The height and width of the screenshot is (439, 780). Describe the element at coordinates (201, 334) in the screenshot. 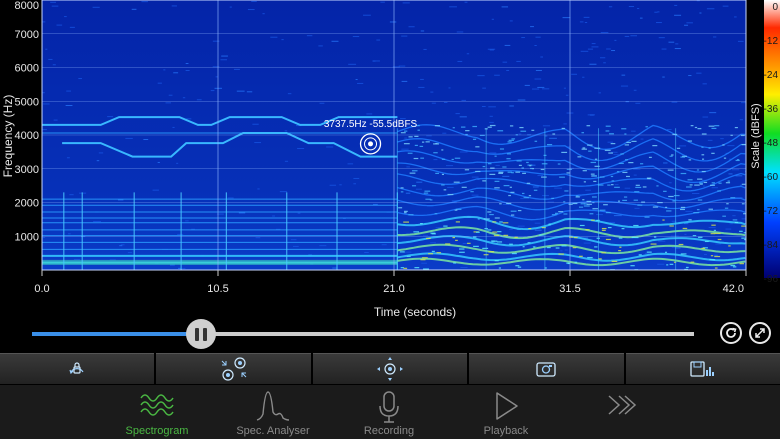

I see `pause-button` at that location.